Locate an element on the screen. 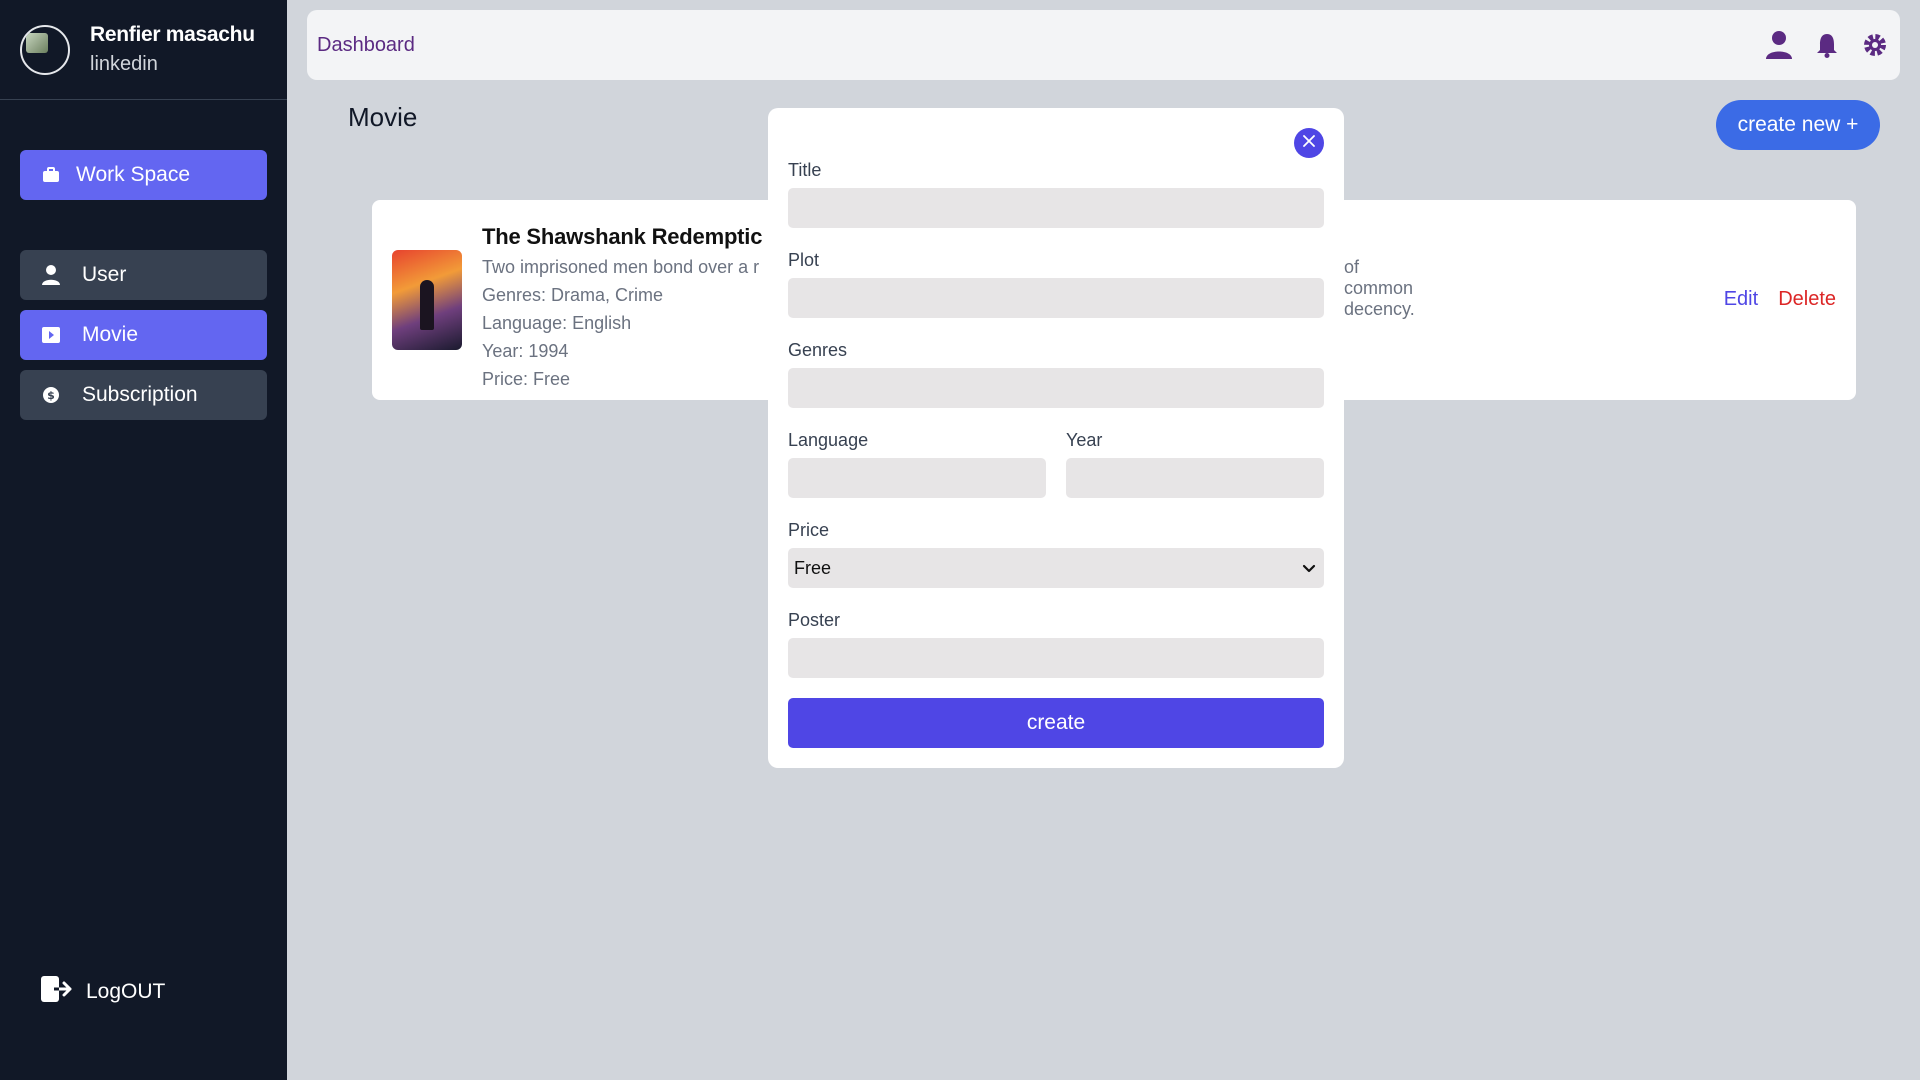 Image resolution: width=1920 pixels, height=1080 pixels. workspace-button: Work Space is located at coordinates (143, 175).